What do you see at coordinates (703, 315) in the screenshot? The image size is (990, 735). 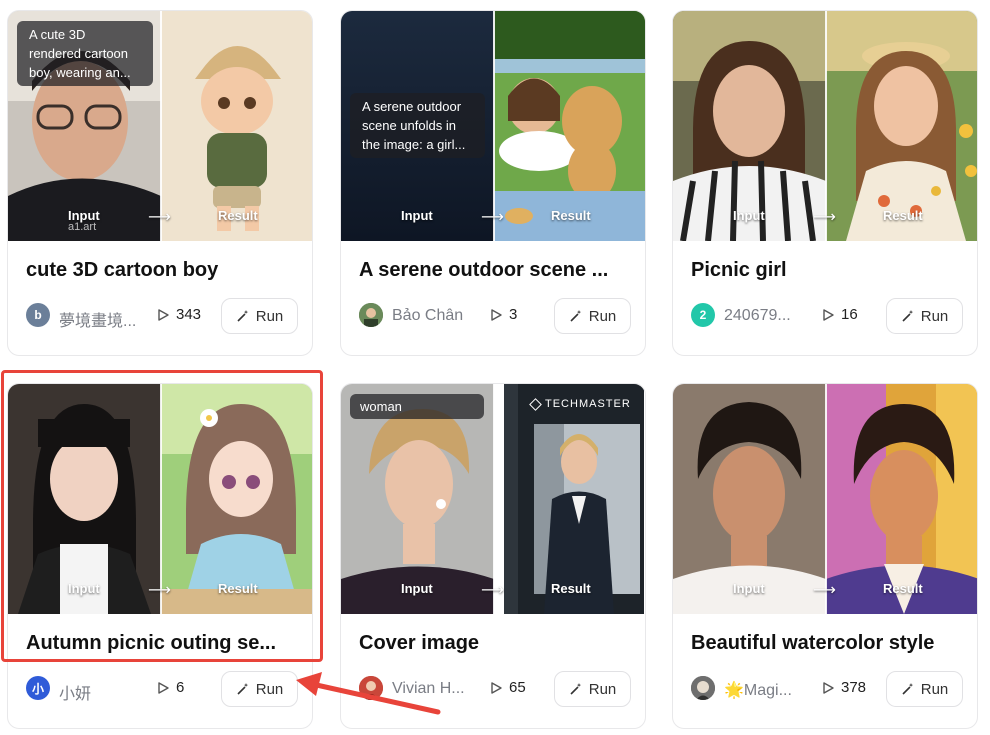 I see `author-avatar: 2` at bounding box center [703, 315].